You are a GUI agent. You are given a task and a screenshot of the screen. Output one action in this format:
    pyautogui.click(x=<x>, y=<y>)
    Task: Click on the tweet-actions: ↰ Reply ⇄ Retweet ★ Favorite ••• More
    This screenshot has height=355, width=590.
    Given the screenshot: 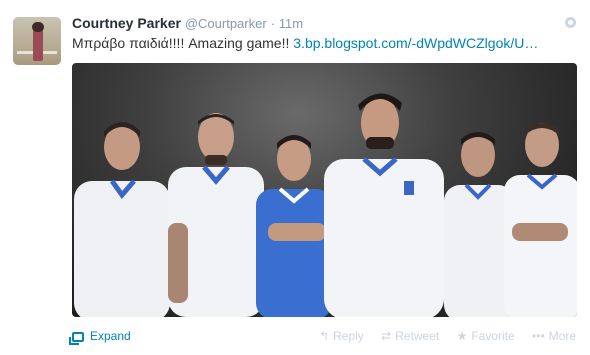 What is the action you would take?
    pyautogui.click(x=440, y=336)
    